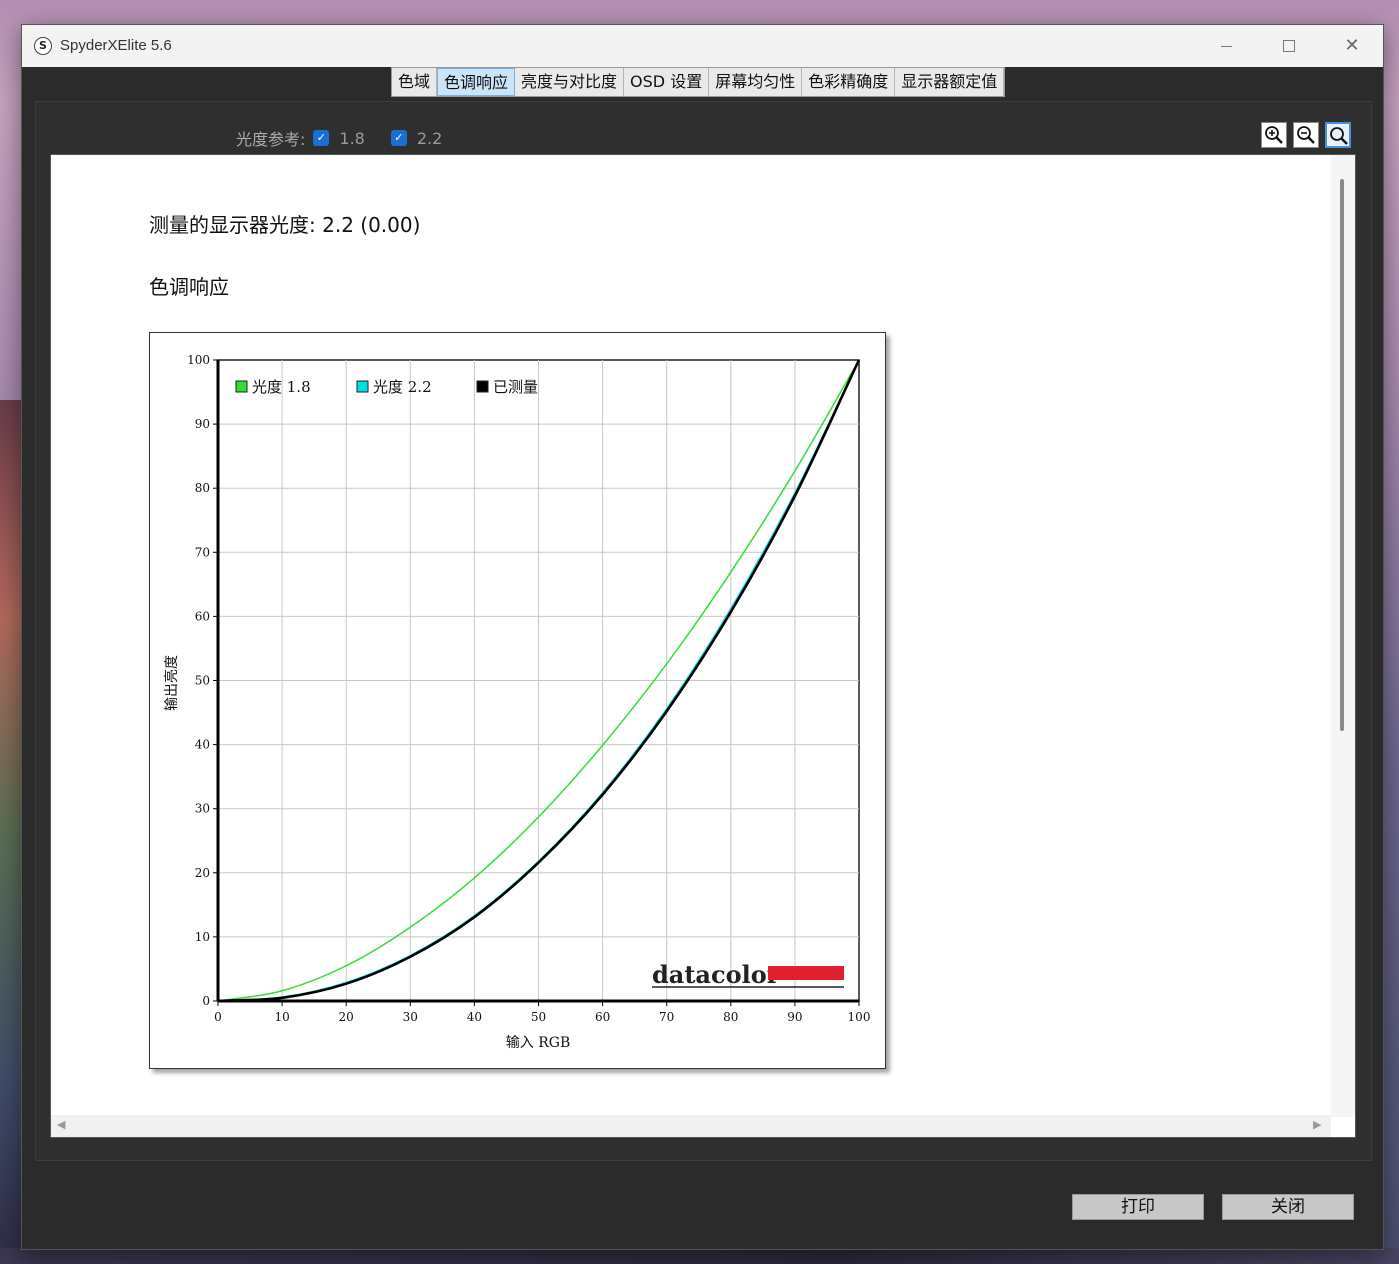 The width and height of the screenshot is (1399, 1264). What do you see at coordinates (202, 937) in the screenshot?
I see `y-tick-label: 10` at bounding box center [202, 937].